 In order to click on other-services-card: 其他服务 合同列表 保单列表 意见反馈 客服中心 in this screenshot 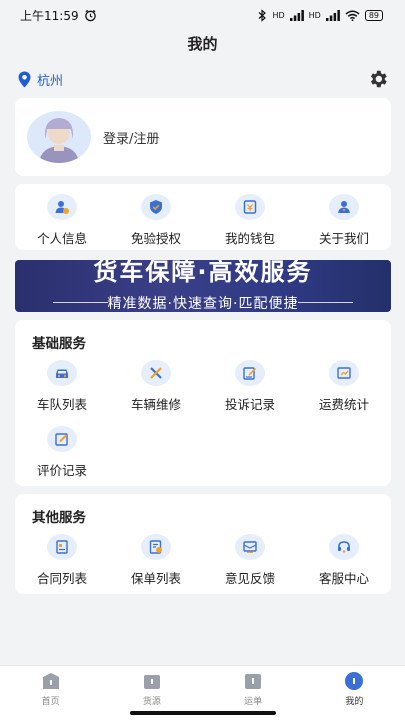, I will do `click(203, 544)`.